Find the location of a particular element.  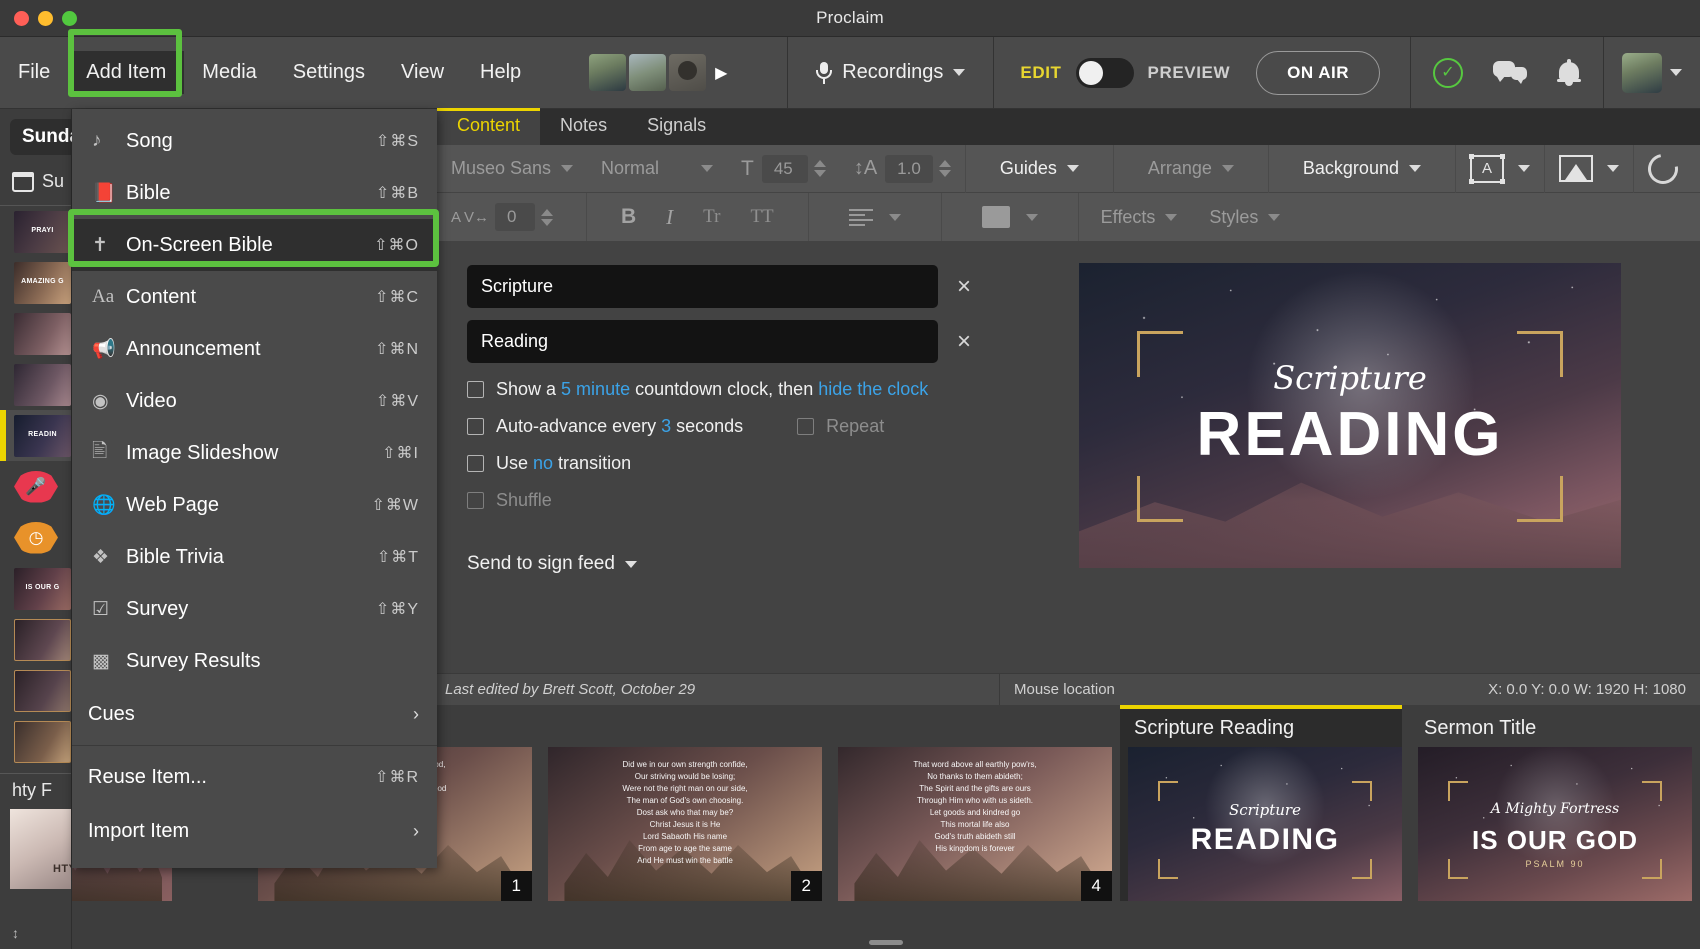

font-size-input: 45 is located at coordinates (784, 168).